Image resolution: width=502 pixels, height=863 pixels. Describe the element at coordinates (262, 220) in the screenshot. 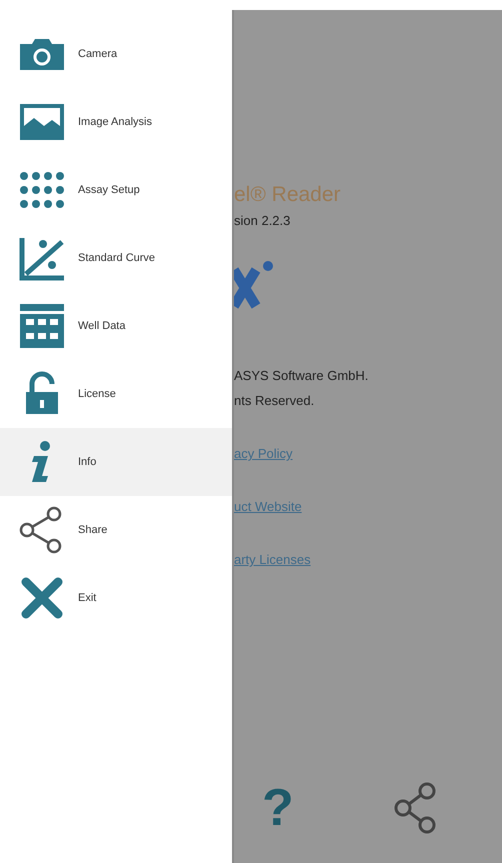

I see `version-text: sion 2.2.3` at that location.